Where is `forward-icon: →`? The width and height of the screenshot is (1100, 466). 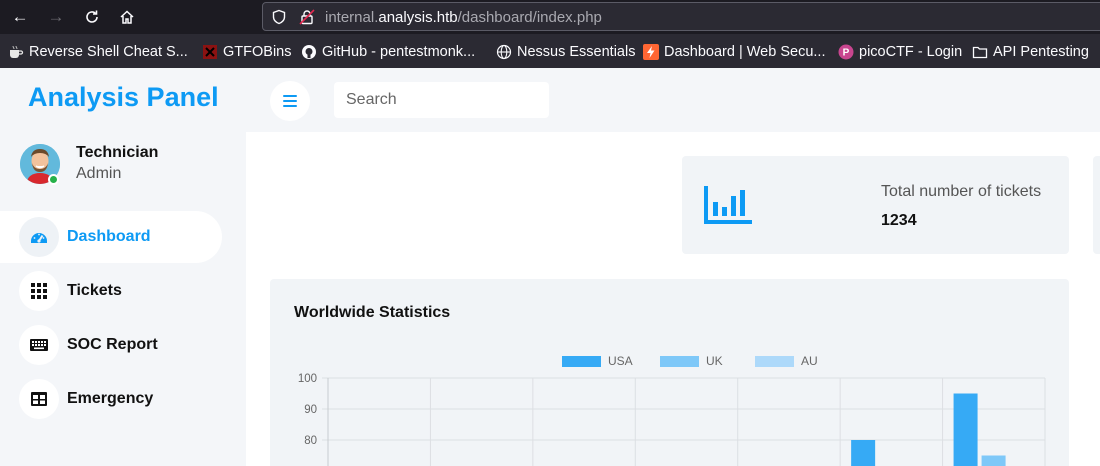 forward-icon: → is located at coordinates (56, 17).